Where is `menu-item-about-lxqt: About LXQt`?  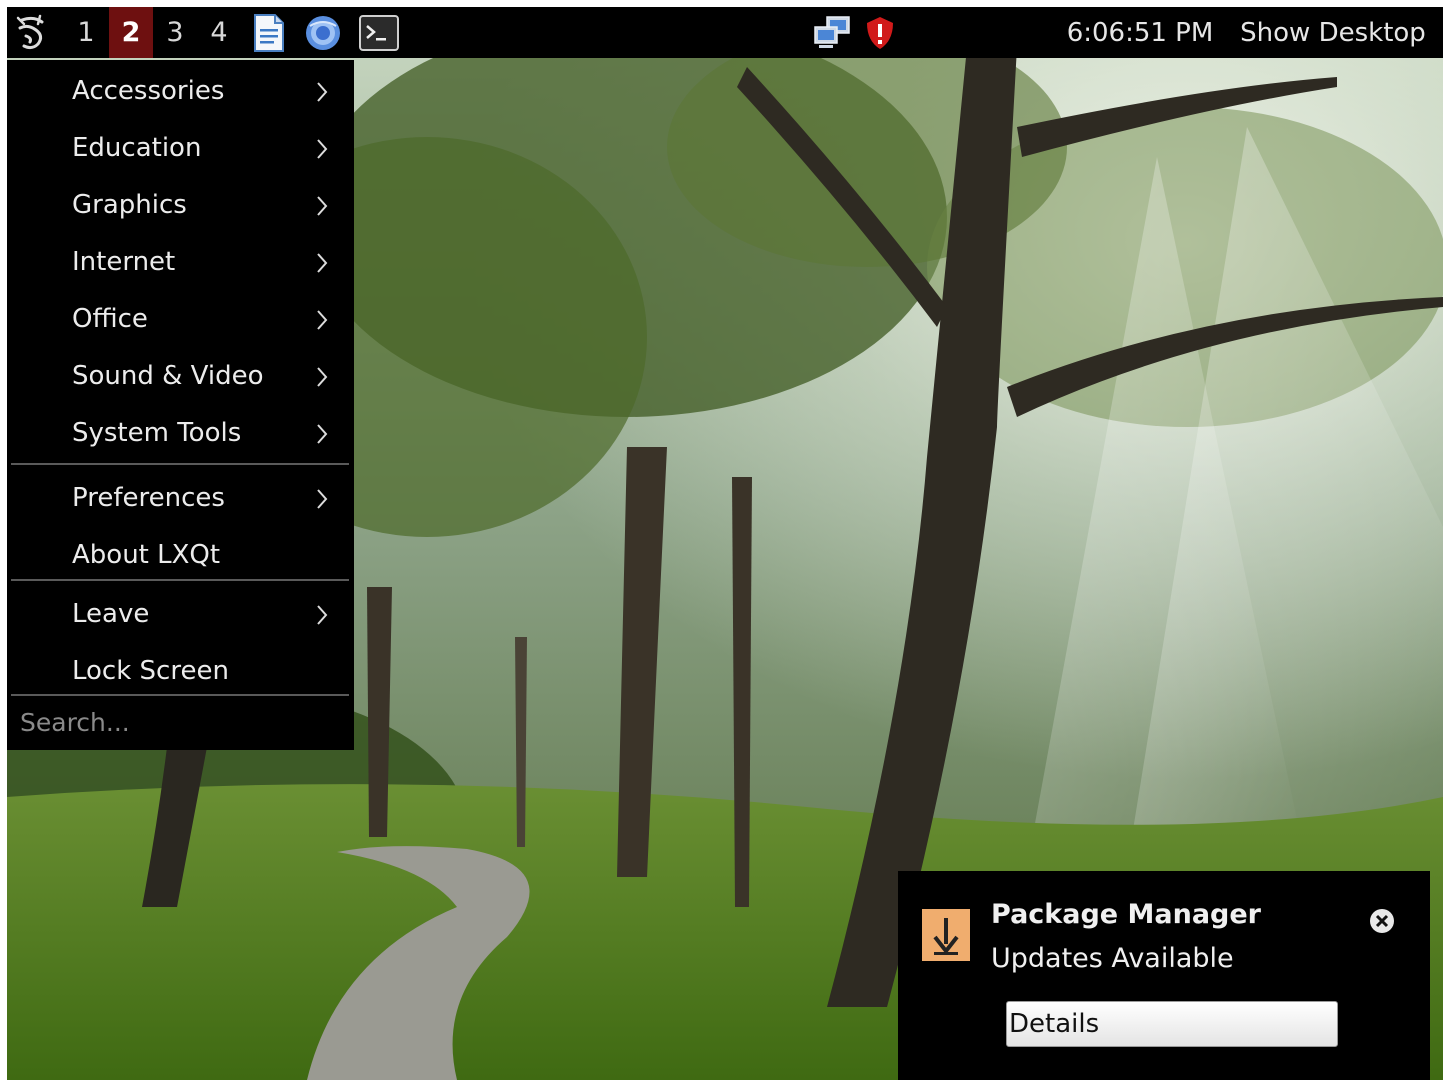 menu-item-about-lxqt: About LXQt is located at coordinates (180, 555).